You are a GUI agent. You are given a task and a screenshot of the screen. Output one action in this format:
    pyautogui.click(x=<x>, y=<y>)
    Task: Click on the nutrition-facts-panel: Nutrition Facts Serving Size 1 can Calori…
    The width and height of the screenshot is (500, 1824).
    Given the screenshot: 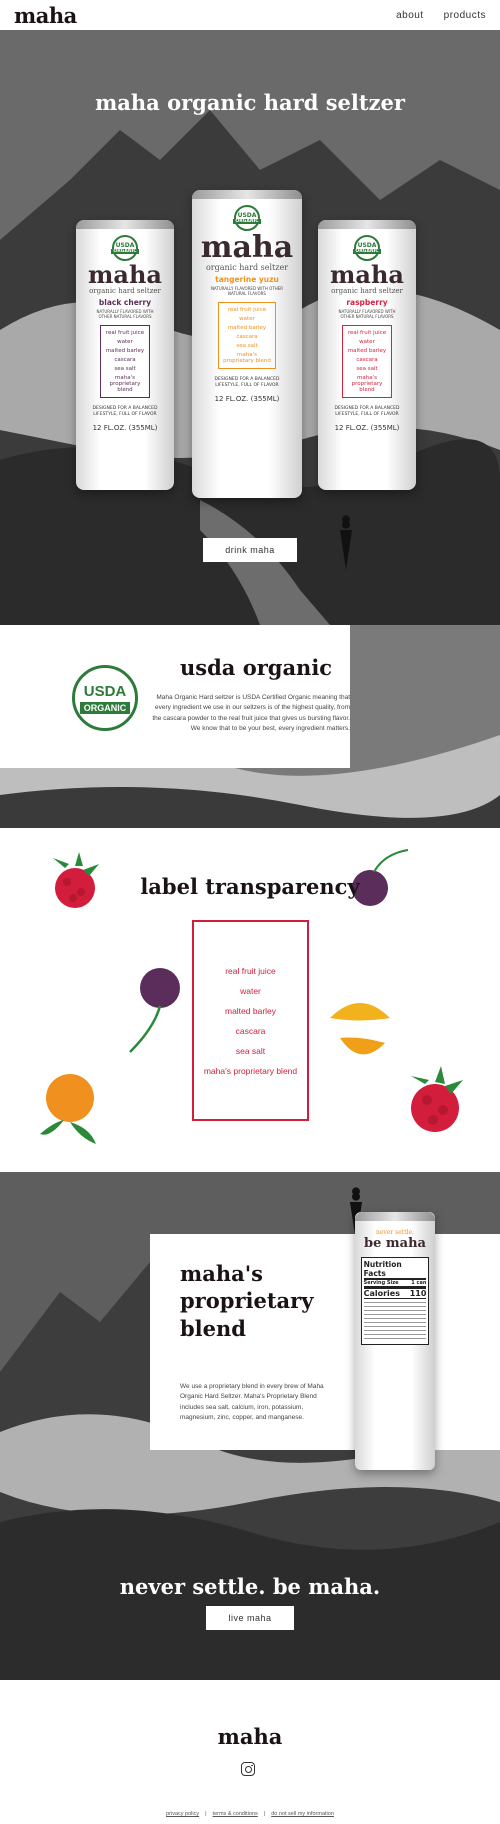 What is the action you would take?
    pyautogui.click(x=395, y=1301)
    